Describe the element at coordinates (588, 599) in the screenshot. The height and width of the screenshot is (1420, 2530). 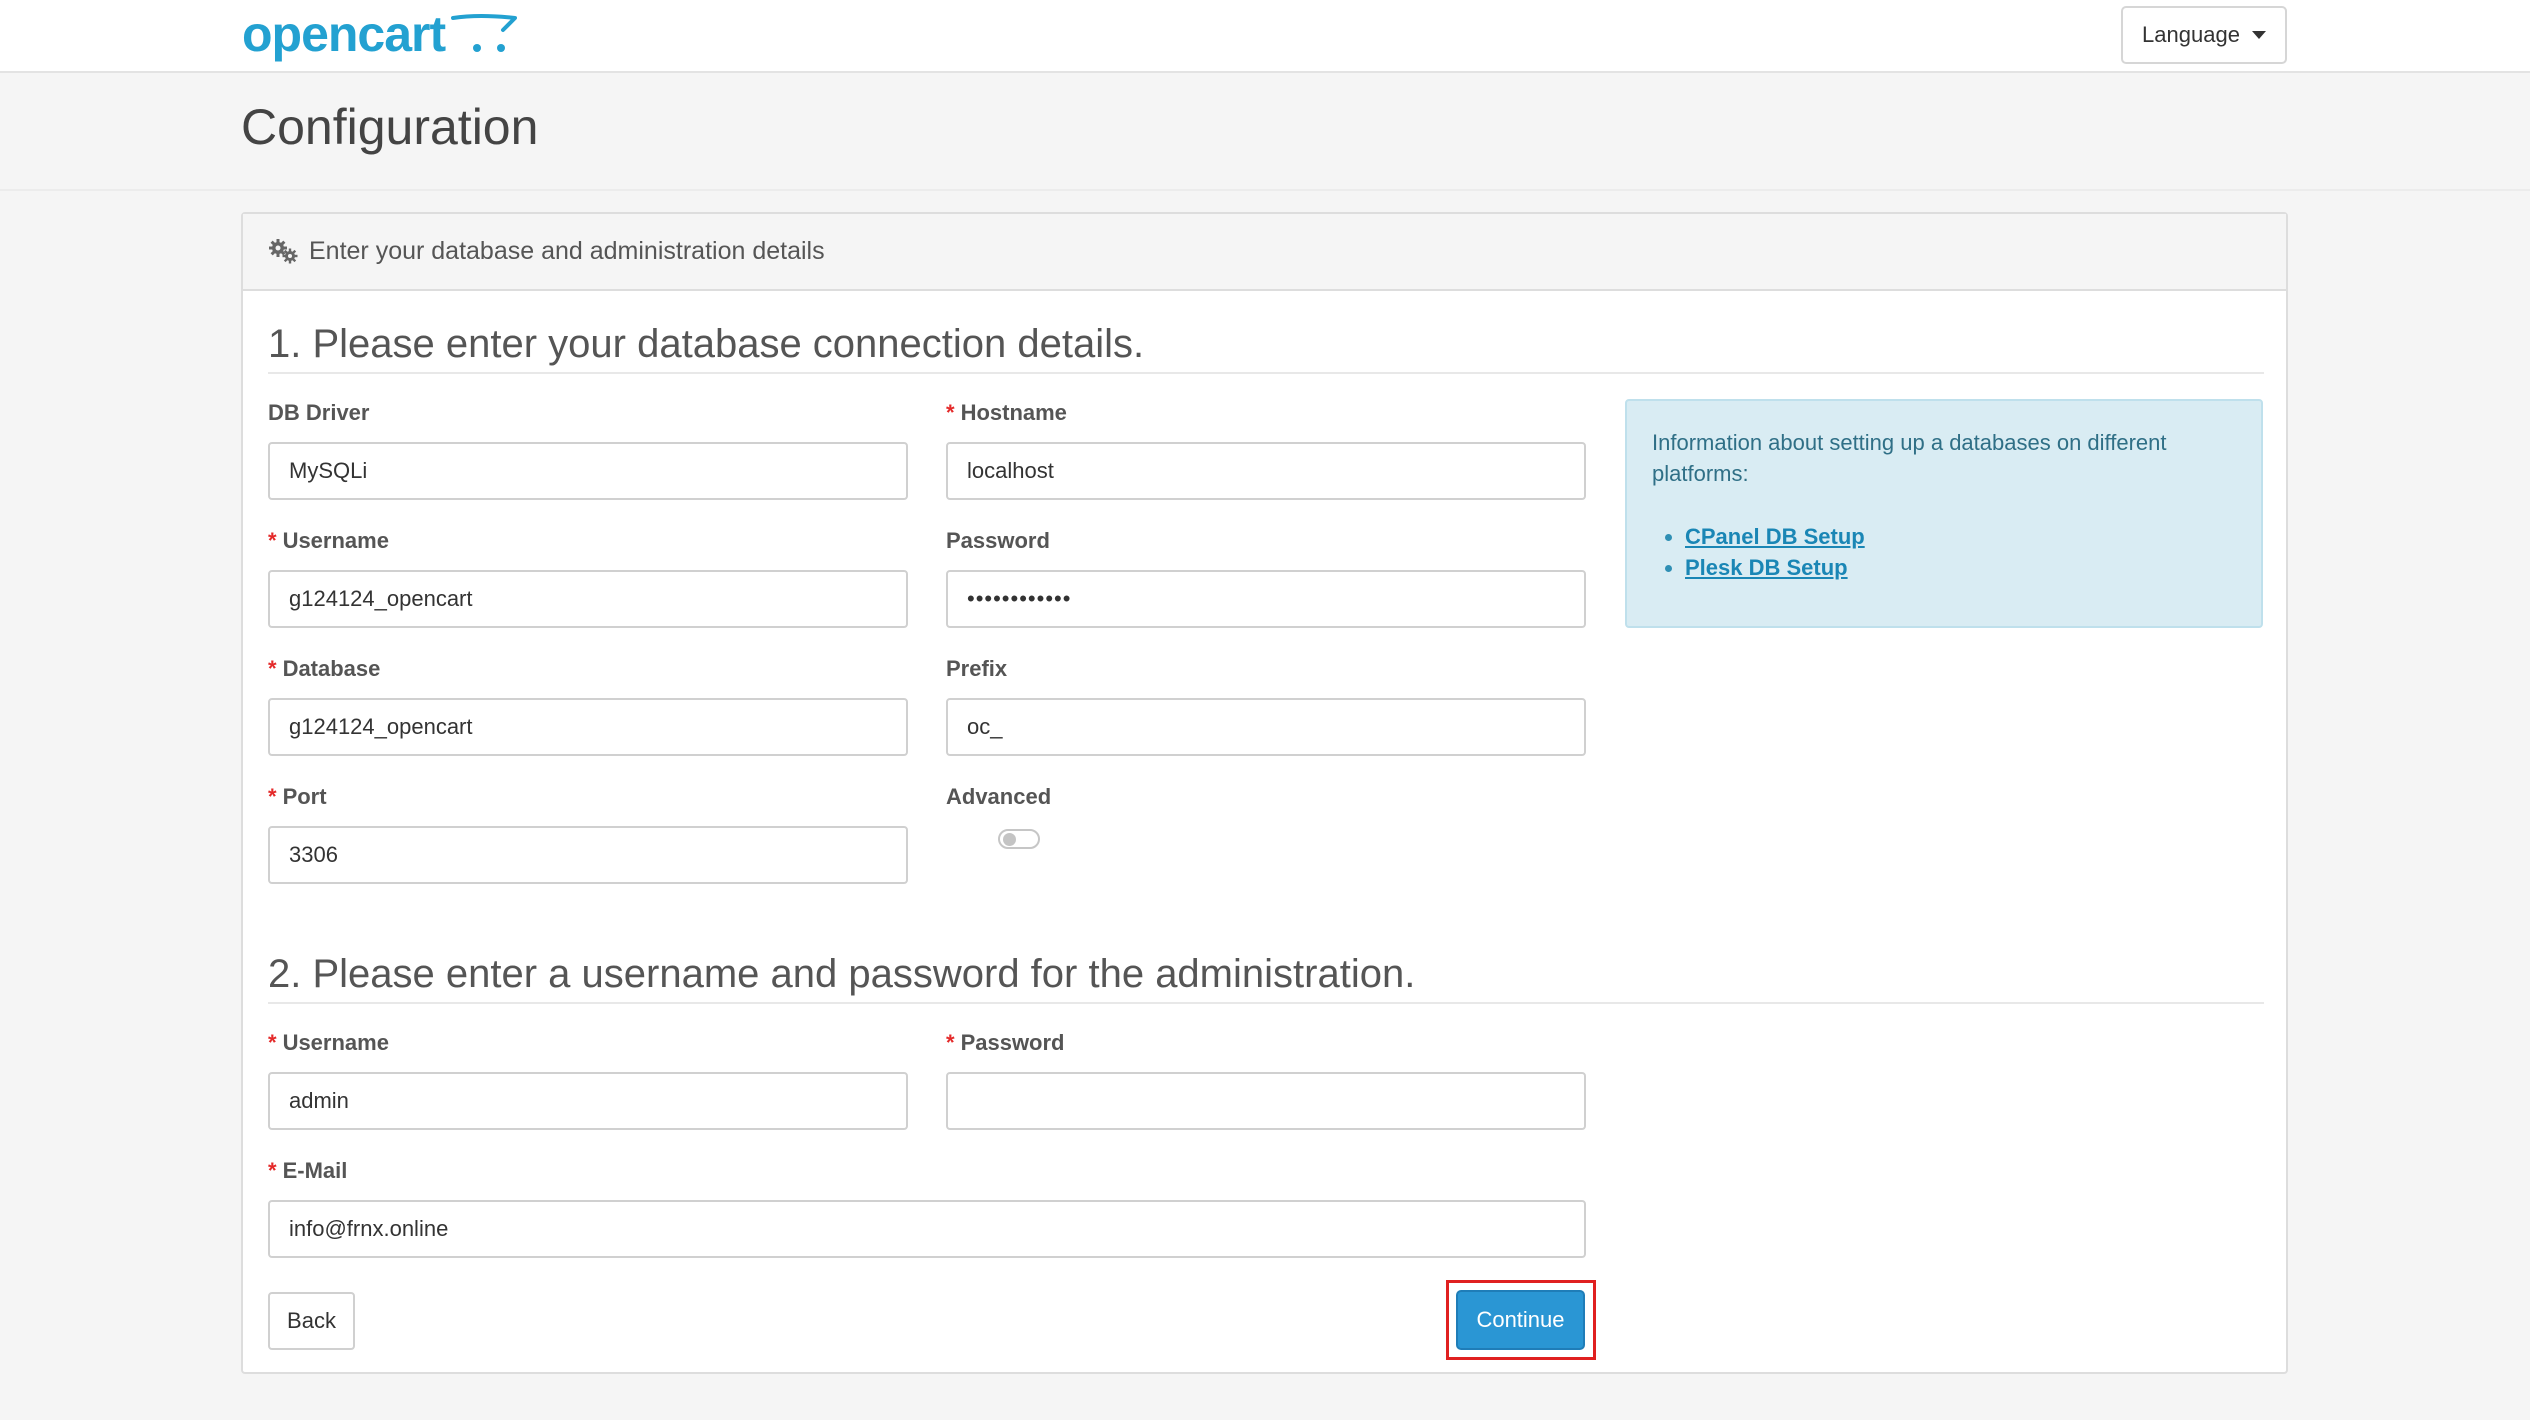
I see `db-username-input: g124124_opencart` at that location.